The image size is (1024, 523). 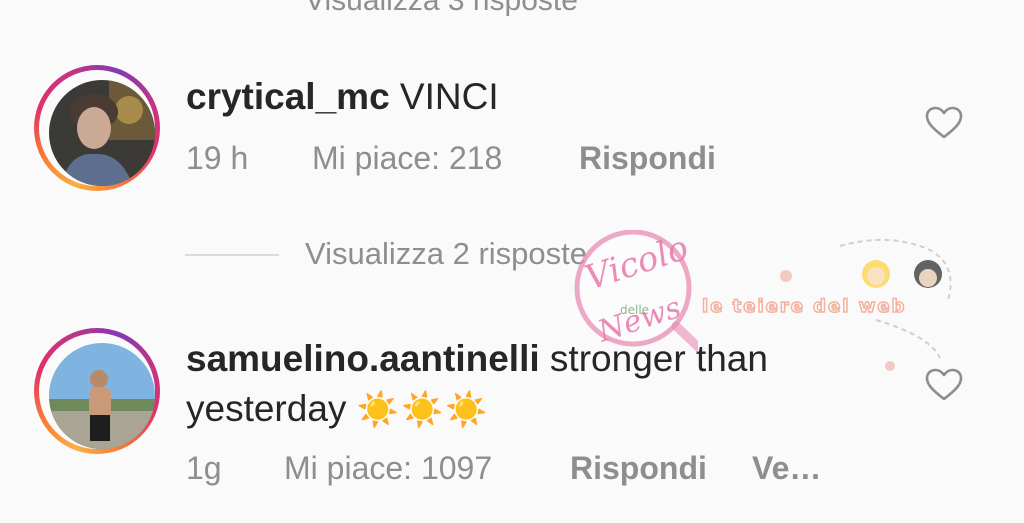 What do you see at coordinates (441, 9) in the screenshot?
I see `view-replies-link-top: Visualizza 3 risposte` at bounding box center [441, 9].